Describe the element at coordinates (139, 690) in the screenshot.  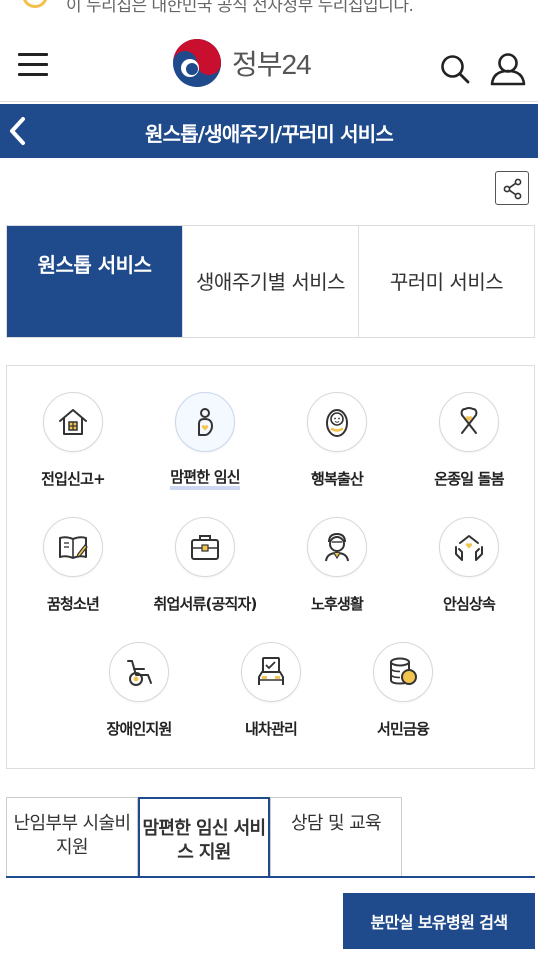
I see `service-item-disability-support: 장애인지원` at that location.